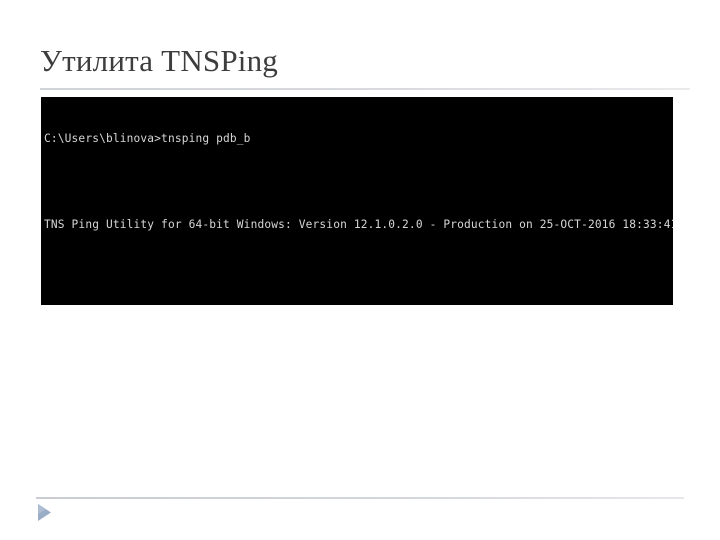 The image size is (720, 540). What do you see at coordinates (365, 66) in the screenshot?
I see `title-block: Утилита TNSPing` at bounding box center [365, 66].